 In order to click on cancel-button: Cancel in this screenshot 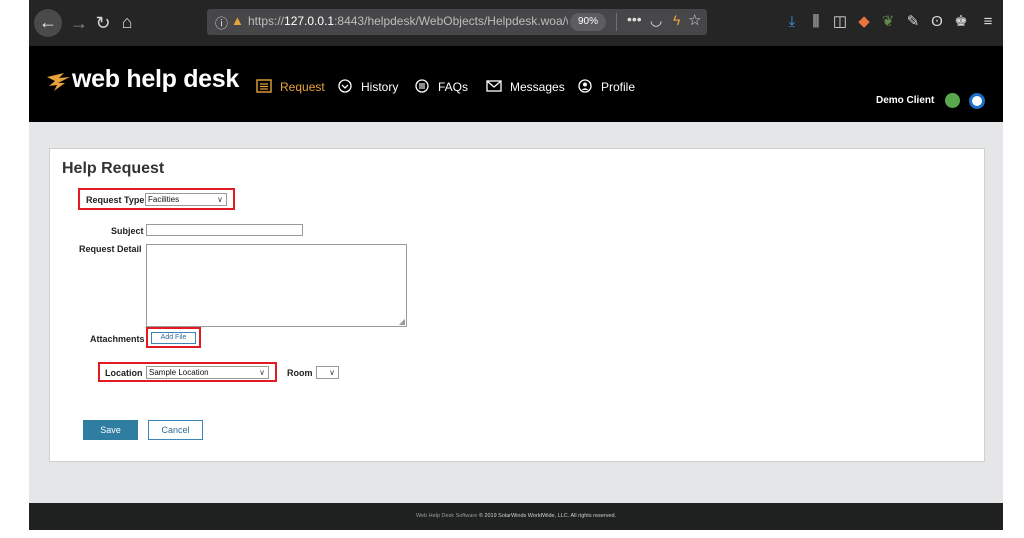, I will do `click(175, 430)`.